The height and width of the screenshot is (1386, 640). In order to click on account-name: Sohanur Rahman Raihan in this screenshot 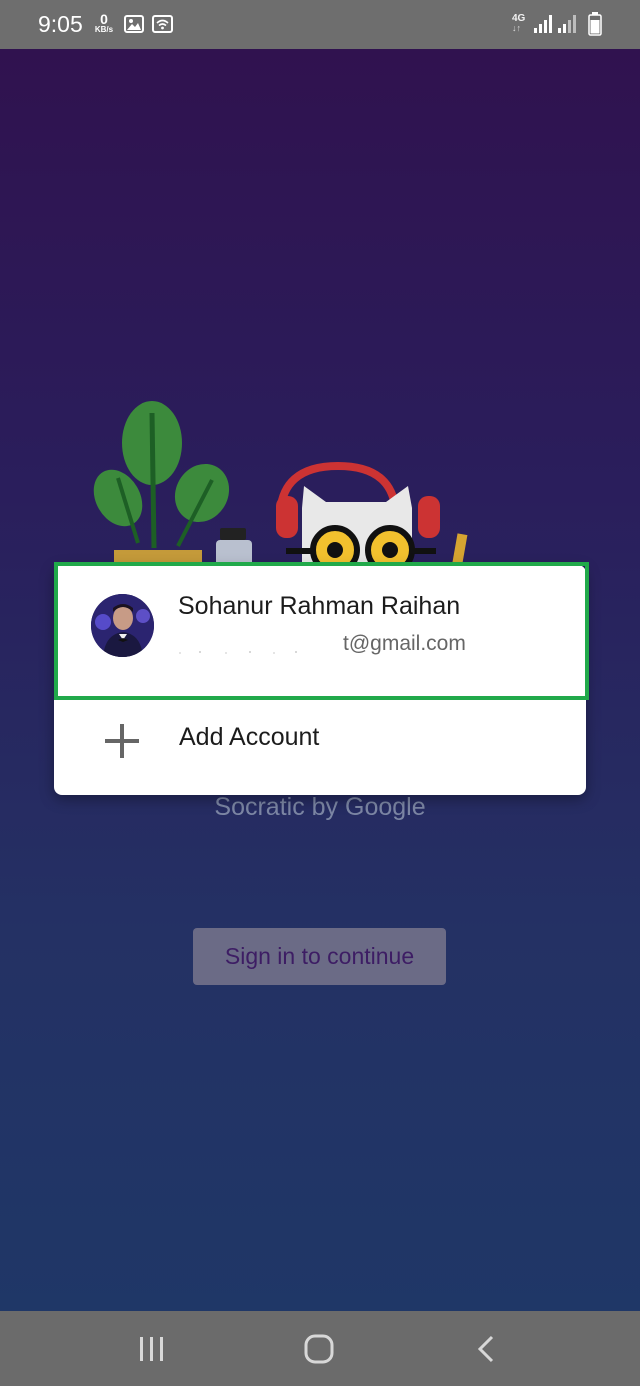, I will do `click(319, 606)`.